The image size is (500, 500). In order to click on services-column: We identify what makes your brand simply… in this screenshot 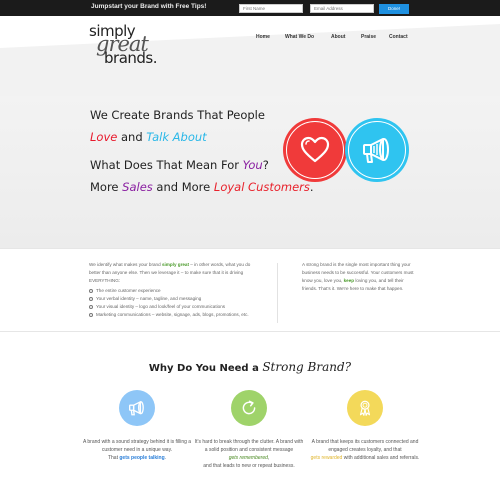, I will do `click(174, 290)`.